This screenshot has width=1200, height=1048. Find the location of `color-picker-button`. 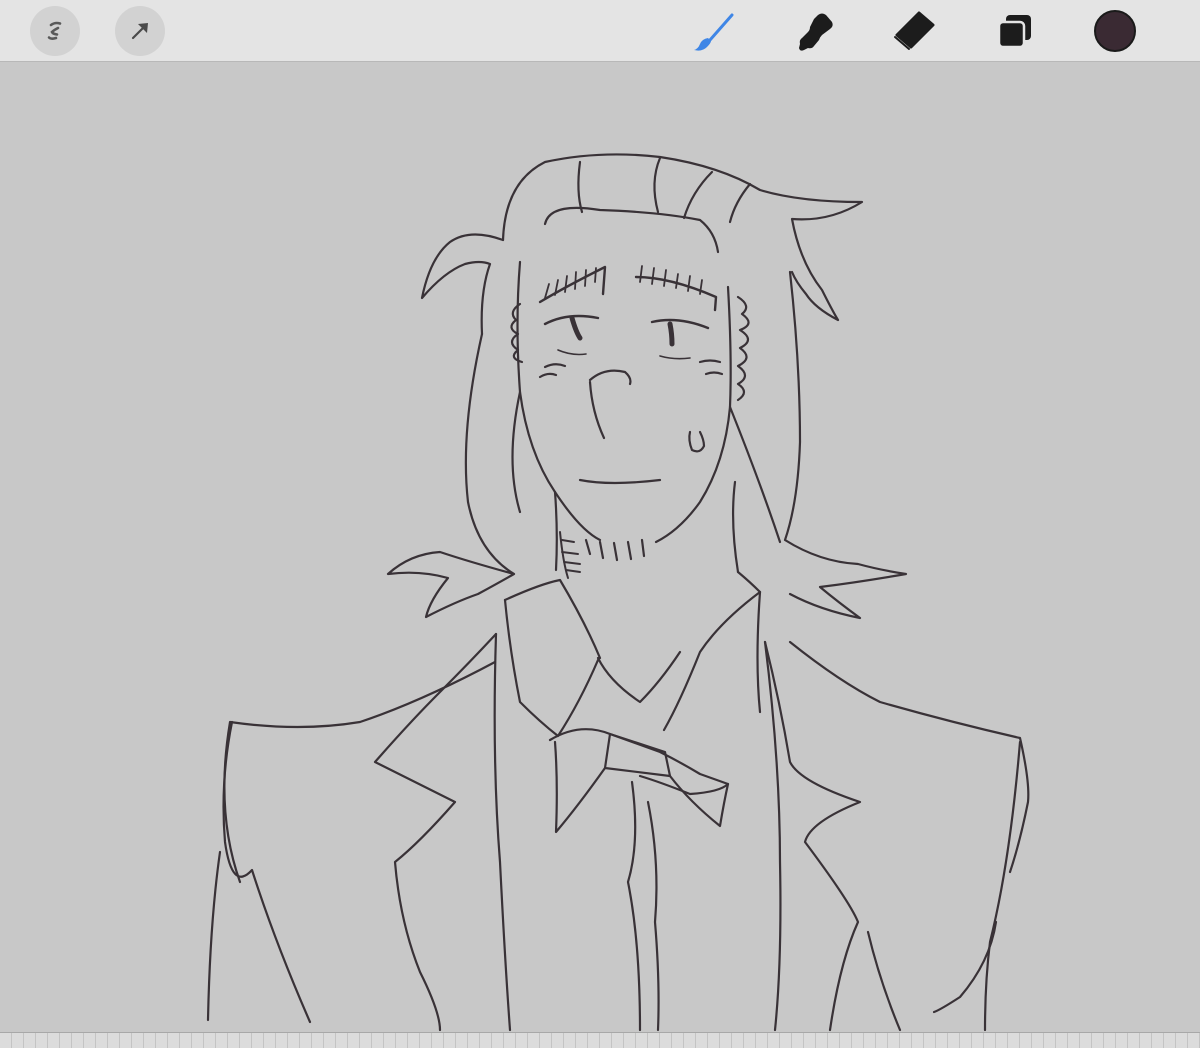

color-picker-button is located at coordinates (1115, 31).